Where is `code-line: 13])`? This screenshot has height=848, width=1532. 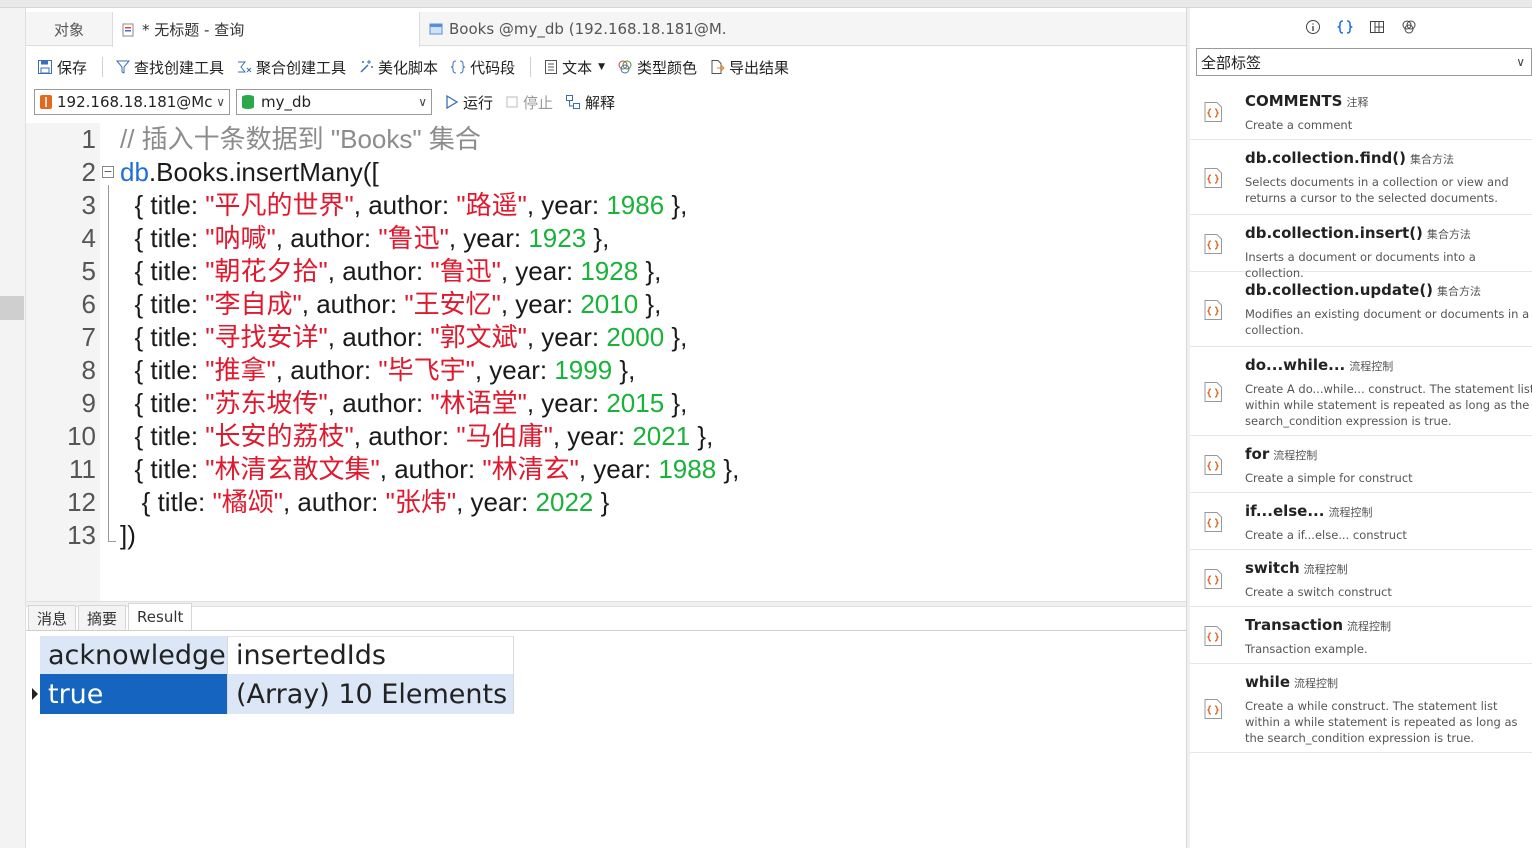 code-line: 13]) is located at coordinates (606, 535).